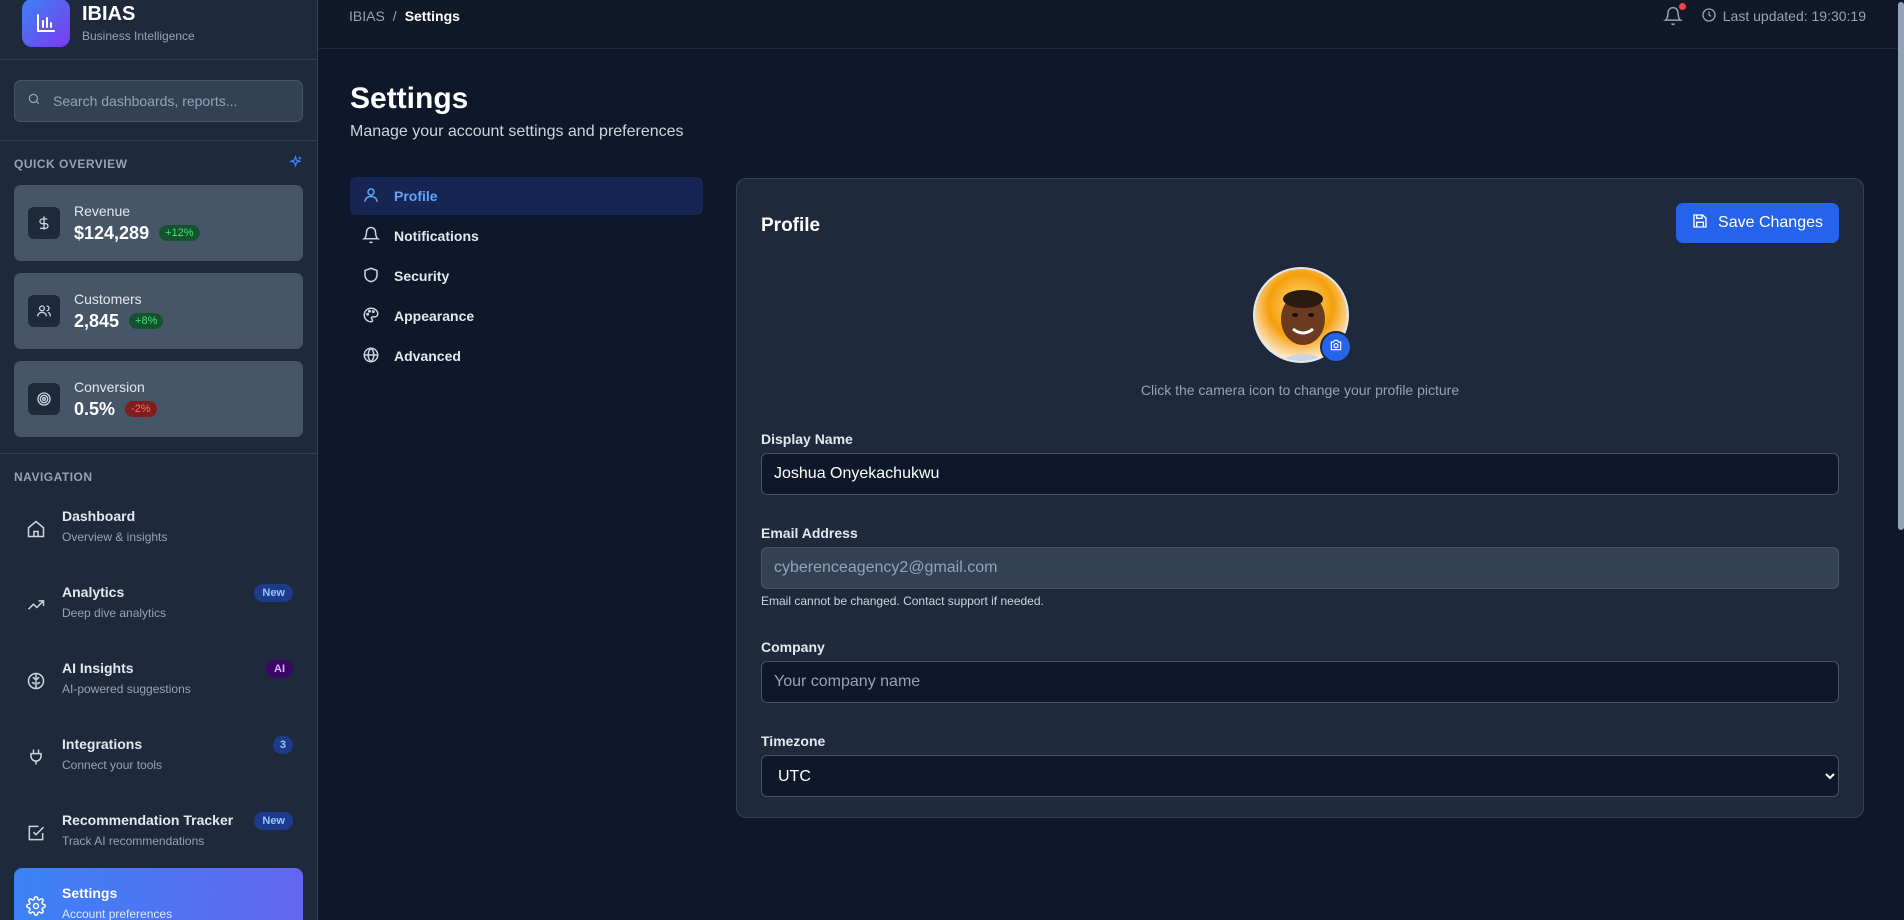 This screenshot has height=920, width=1904. Describe the element at coordinates (367, 16) in the screenshot. I see `breadcrumb-root: IBIAS` at that location.